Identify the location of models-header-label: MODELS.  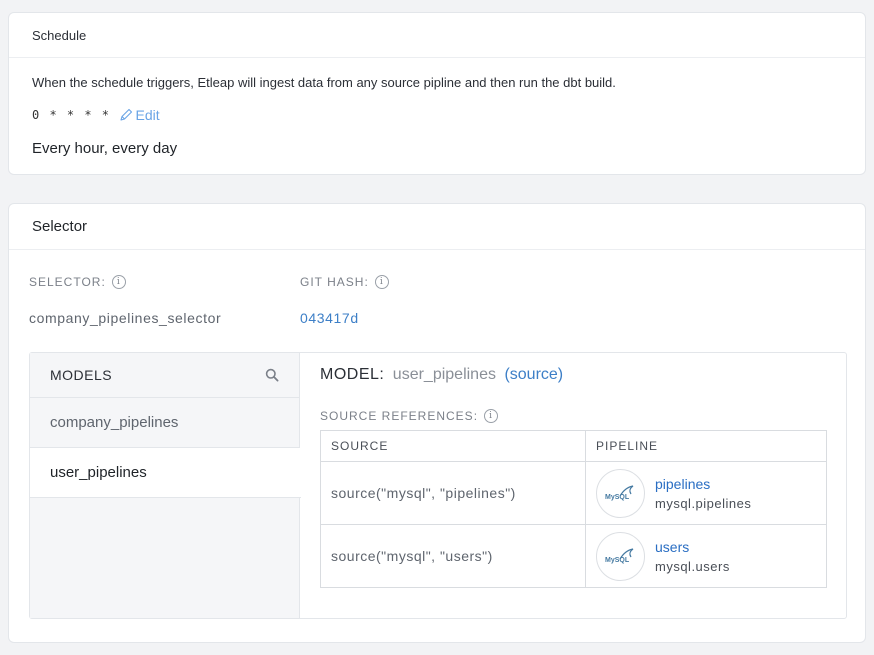
(81, 375).